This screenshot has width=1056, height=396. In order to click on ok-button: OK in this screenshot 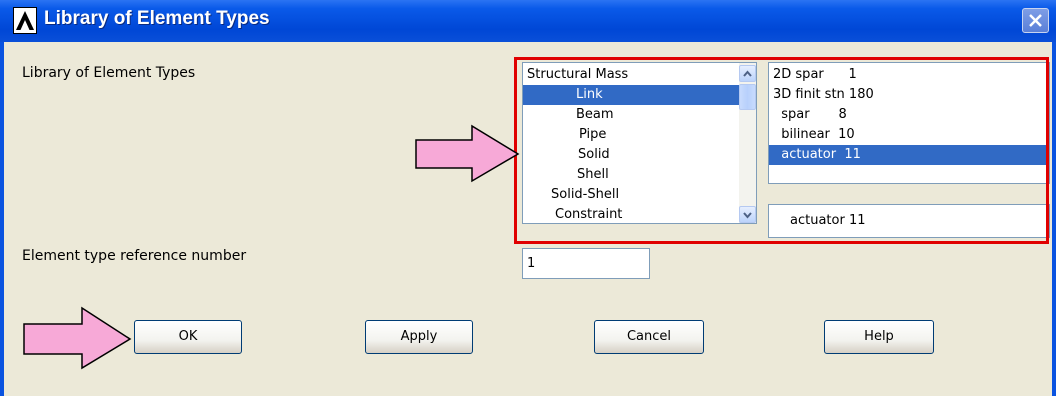, I will do `click(188, 337)`.